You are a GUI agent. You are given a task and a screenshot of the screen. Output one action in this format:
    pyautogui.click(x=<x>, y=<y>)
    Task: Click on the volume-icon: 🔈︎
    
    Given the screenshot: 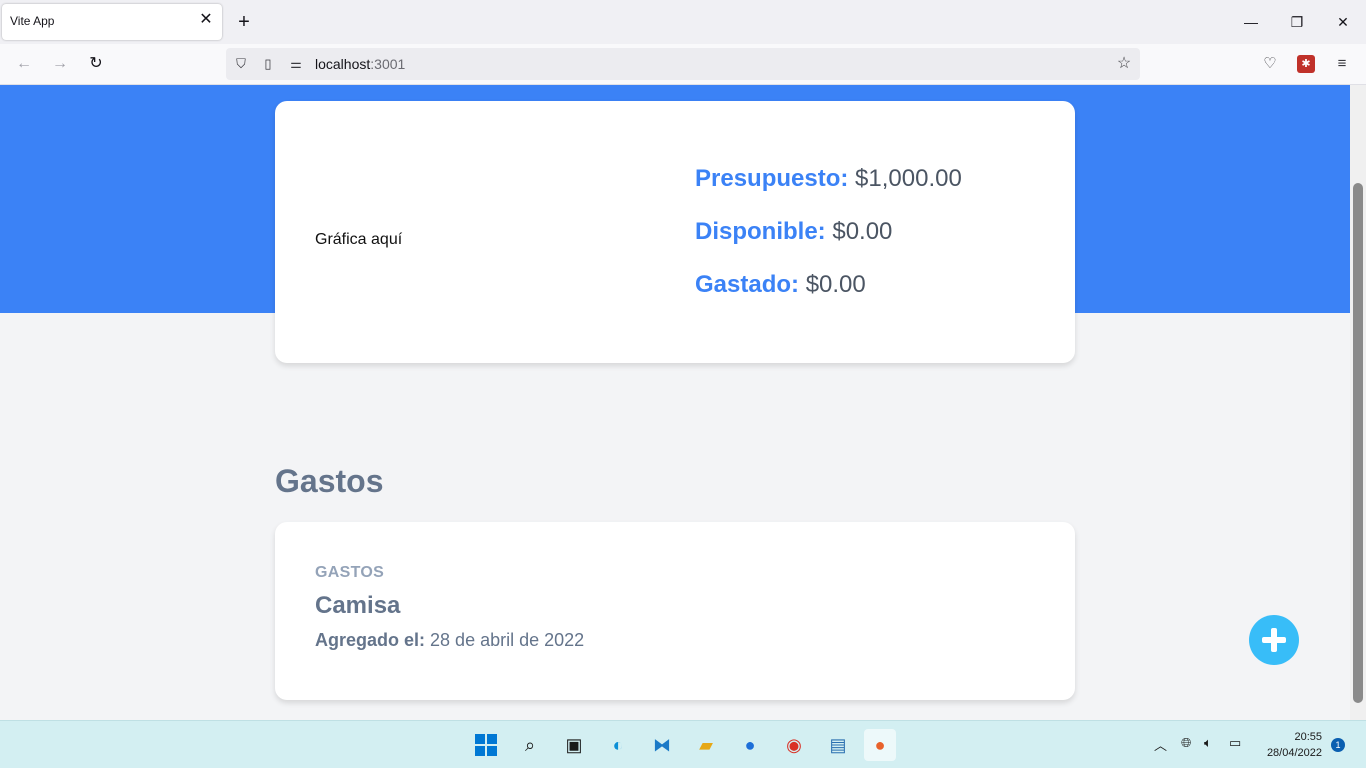 What is the action you would take?
    pyautogui.click(x=1208, y=743)
    